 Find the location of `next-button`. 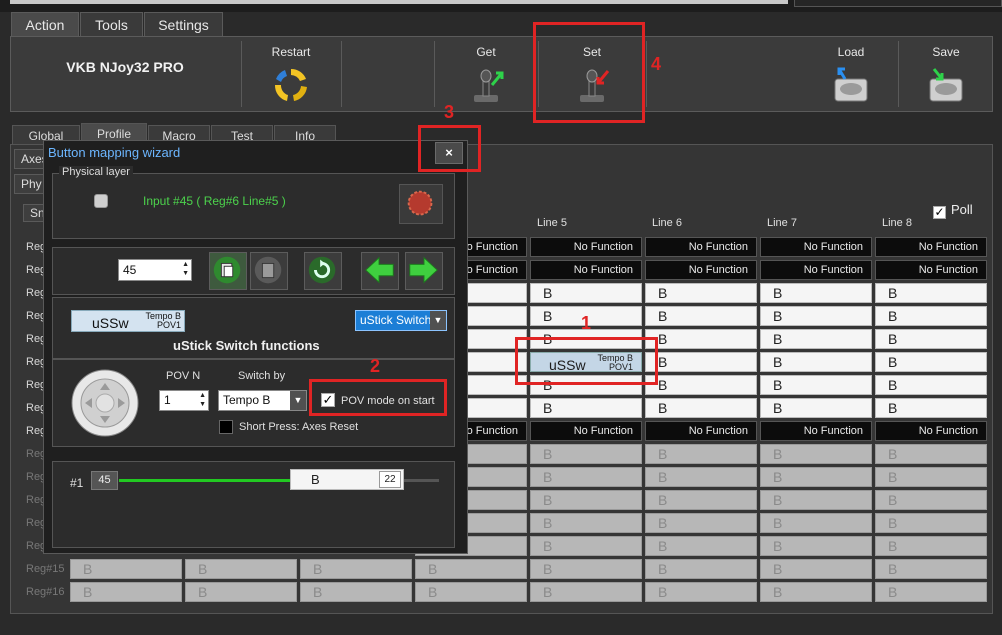

next-button is located at coordinates (424, 271).